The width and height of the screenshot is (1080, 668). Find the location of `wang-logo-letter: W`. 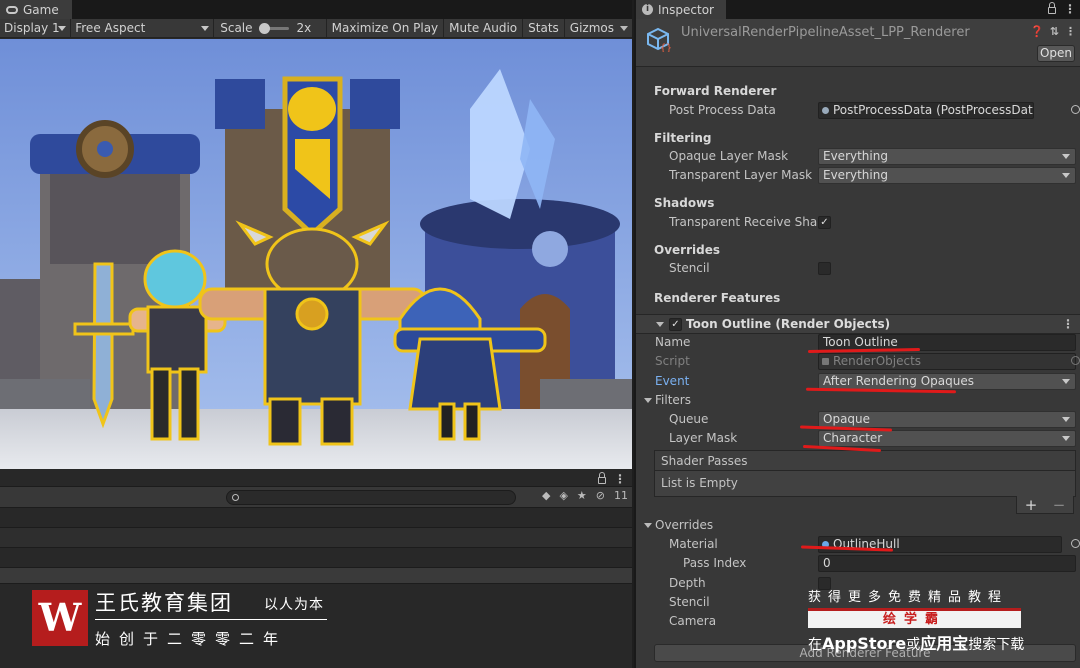

wang-logo-letter: W is located at coordinates (60, 617).